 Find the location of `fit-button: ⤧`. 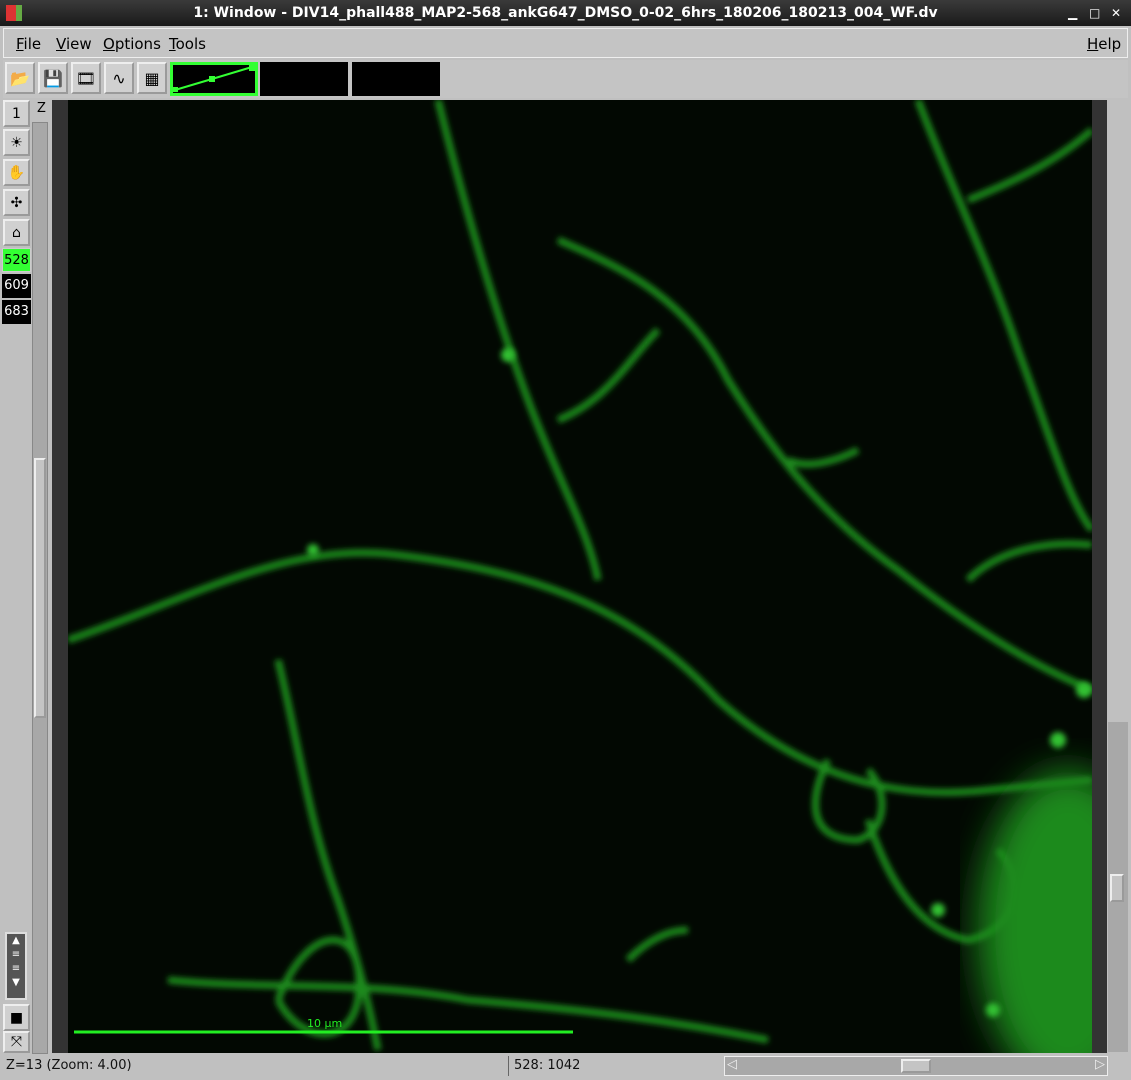

fit-button: ⤧ is located at coordinates (16, 1042).